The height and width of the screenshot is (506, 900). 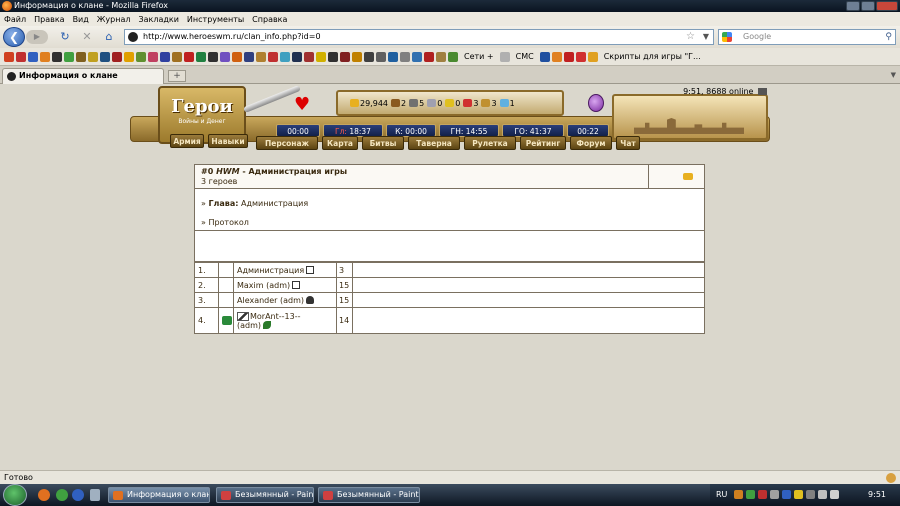 What do you see at coordinates (215, 19) in the screenshot?
I see `menu-tools: Инструменты` at bounding box center [215, 19].